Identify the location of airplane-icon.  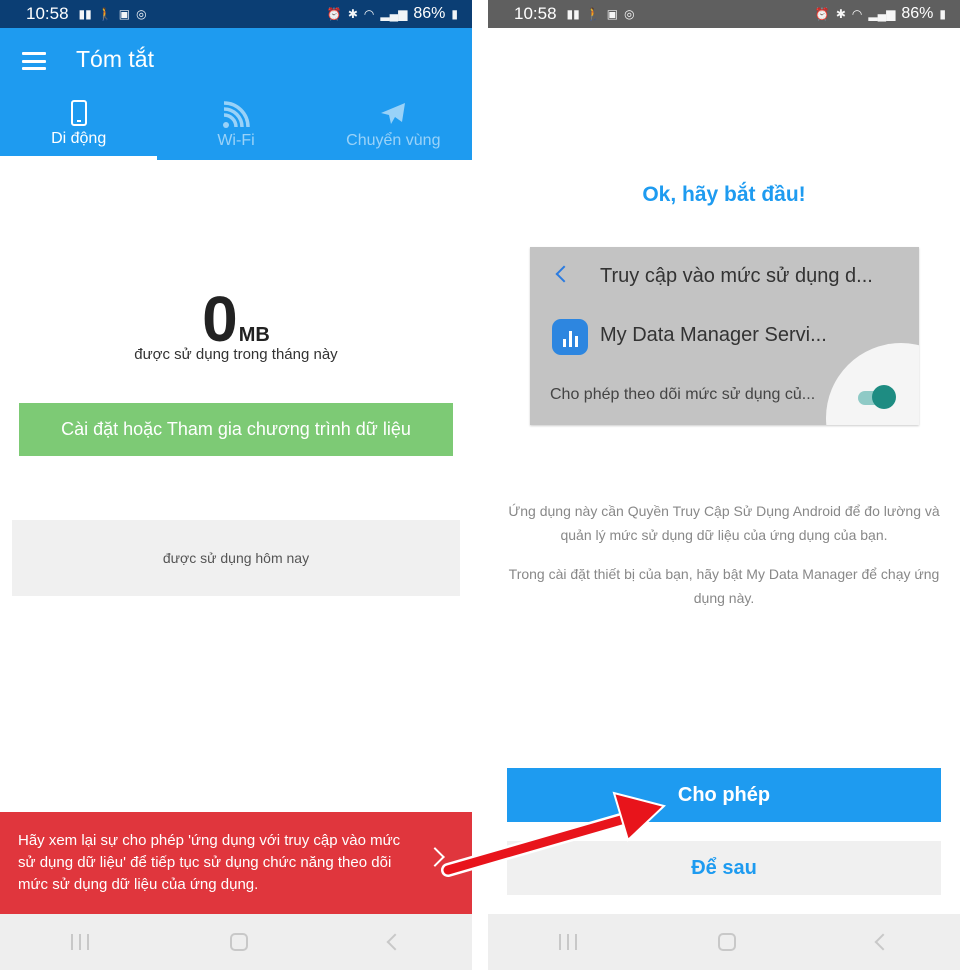
(393, 113).